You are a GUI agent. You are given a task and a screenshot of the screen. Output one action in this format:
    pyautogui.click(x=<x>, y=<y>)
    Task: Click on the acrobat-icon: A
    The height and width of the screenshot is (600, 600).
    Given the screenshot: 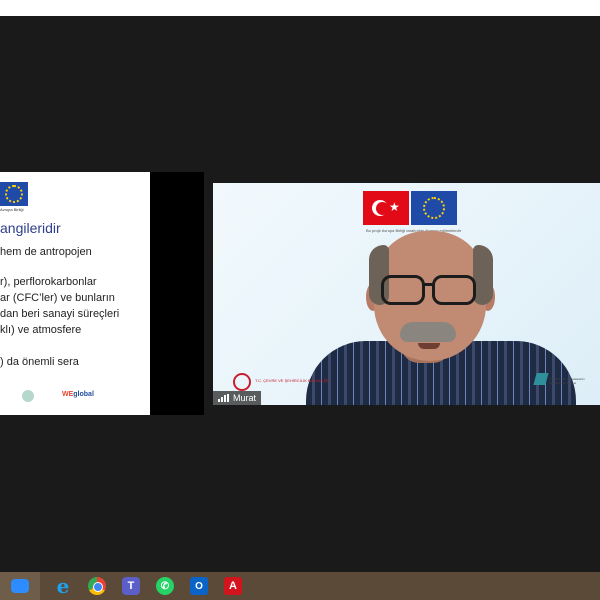 What is the action you would take?
    pyautogui.click(x=233, y=586)
    